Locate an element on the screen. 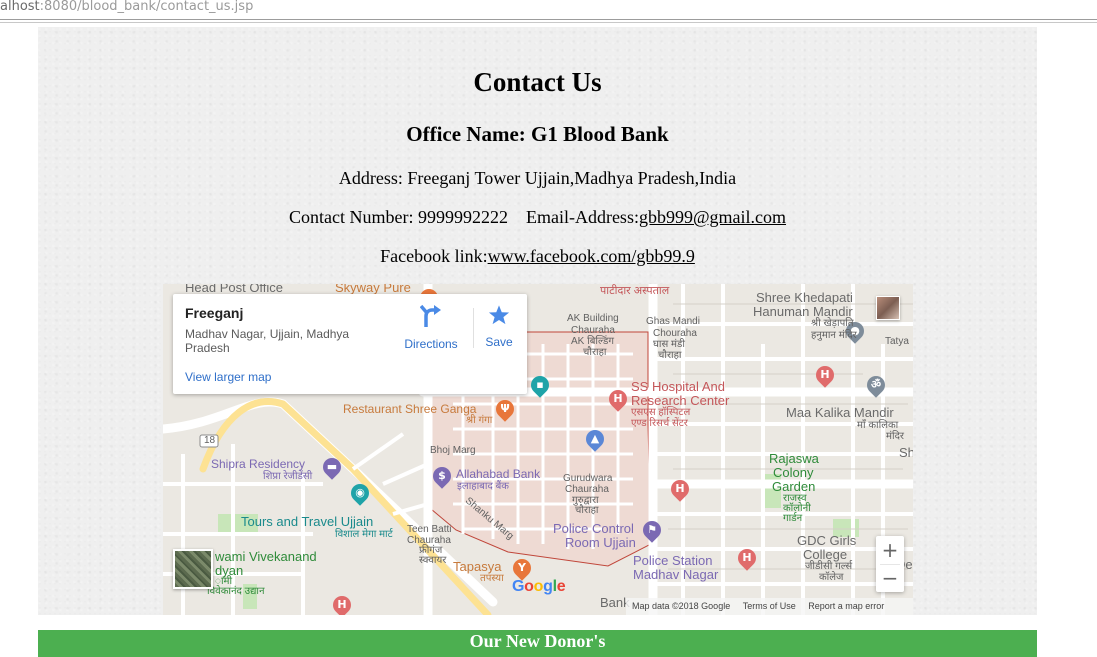 Image resolution: width=1097 pixels, height=657 pixels. map-data-credit: Map data ©2018 Google is located at coordinates (681, 606).